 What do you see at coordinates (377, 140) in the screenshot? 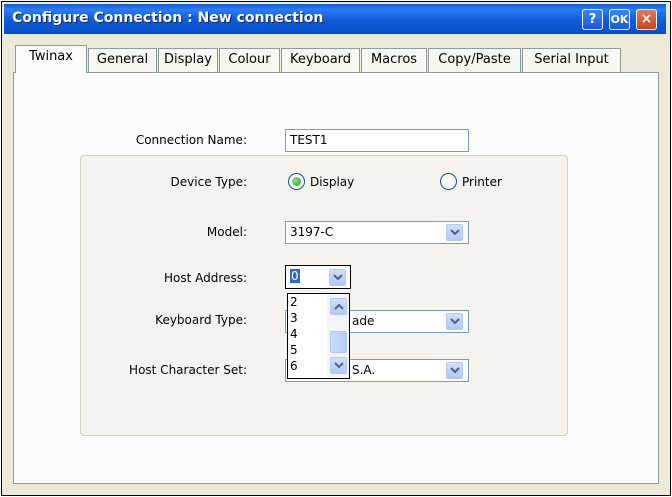
I see `connection-name-field: TEST1` at bounding box center [377, 140].